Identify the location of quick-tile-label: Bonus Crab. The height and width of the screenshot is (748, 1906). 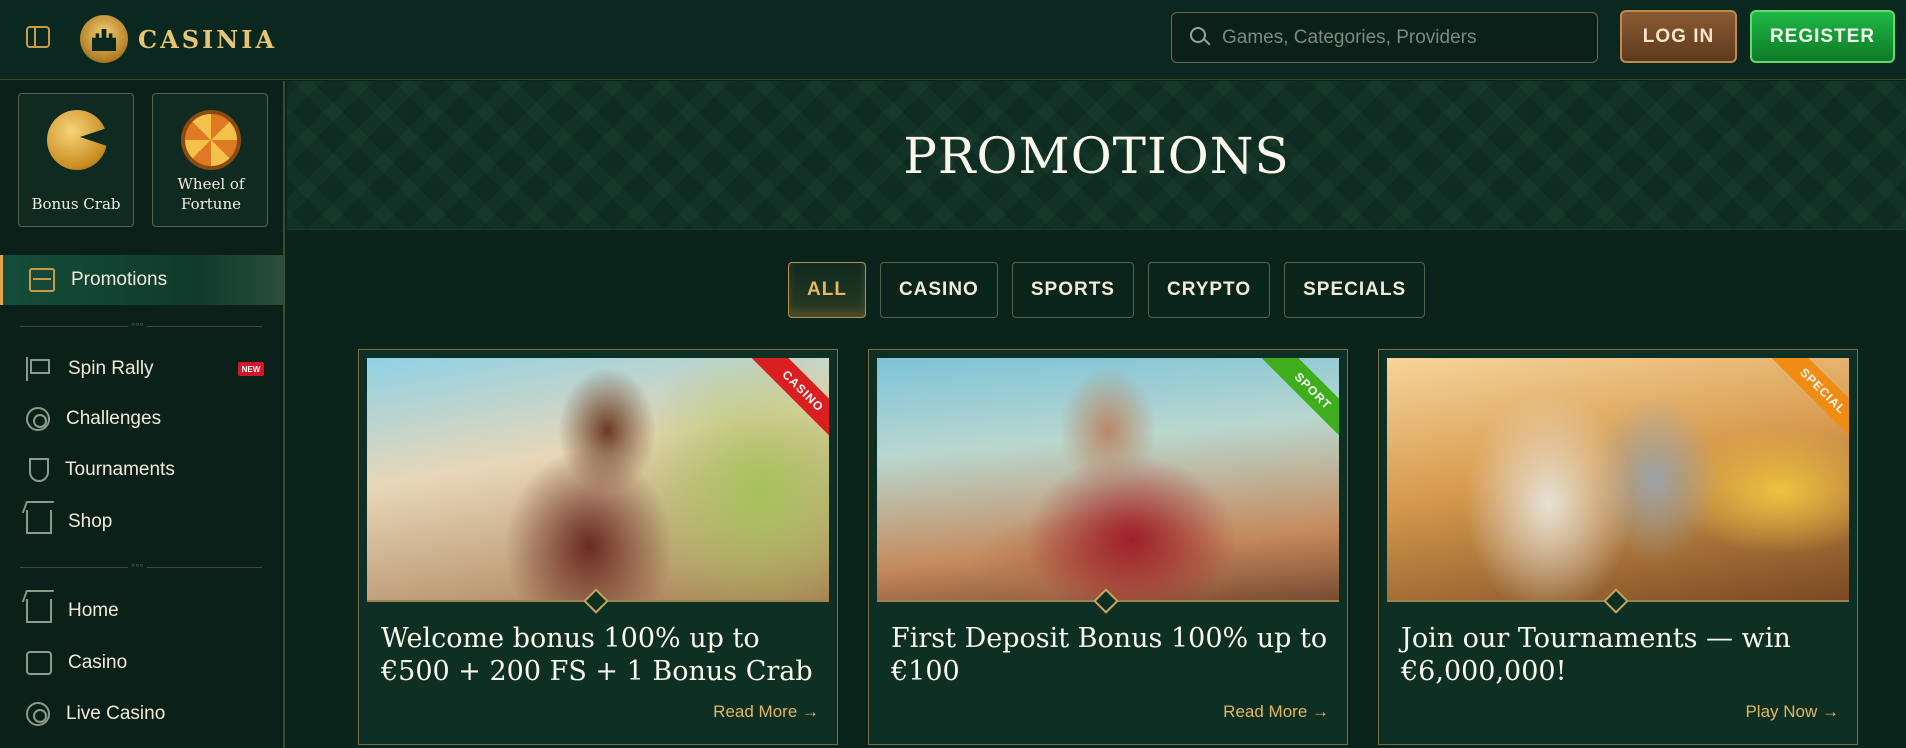
(76, 204).